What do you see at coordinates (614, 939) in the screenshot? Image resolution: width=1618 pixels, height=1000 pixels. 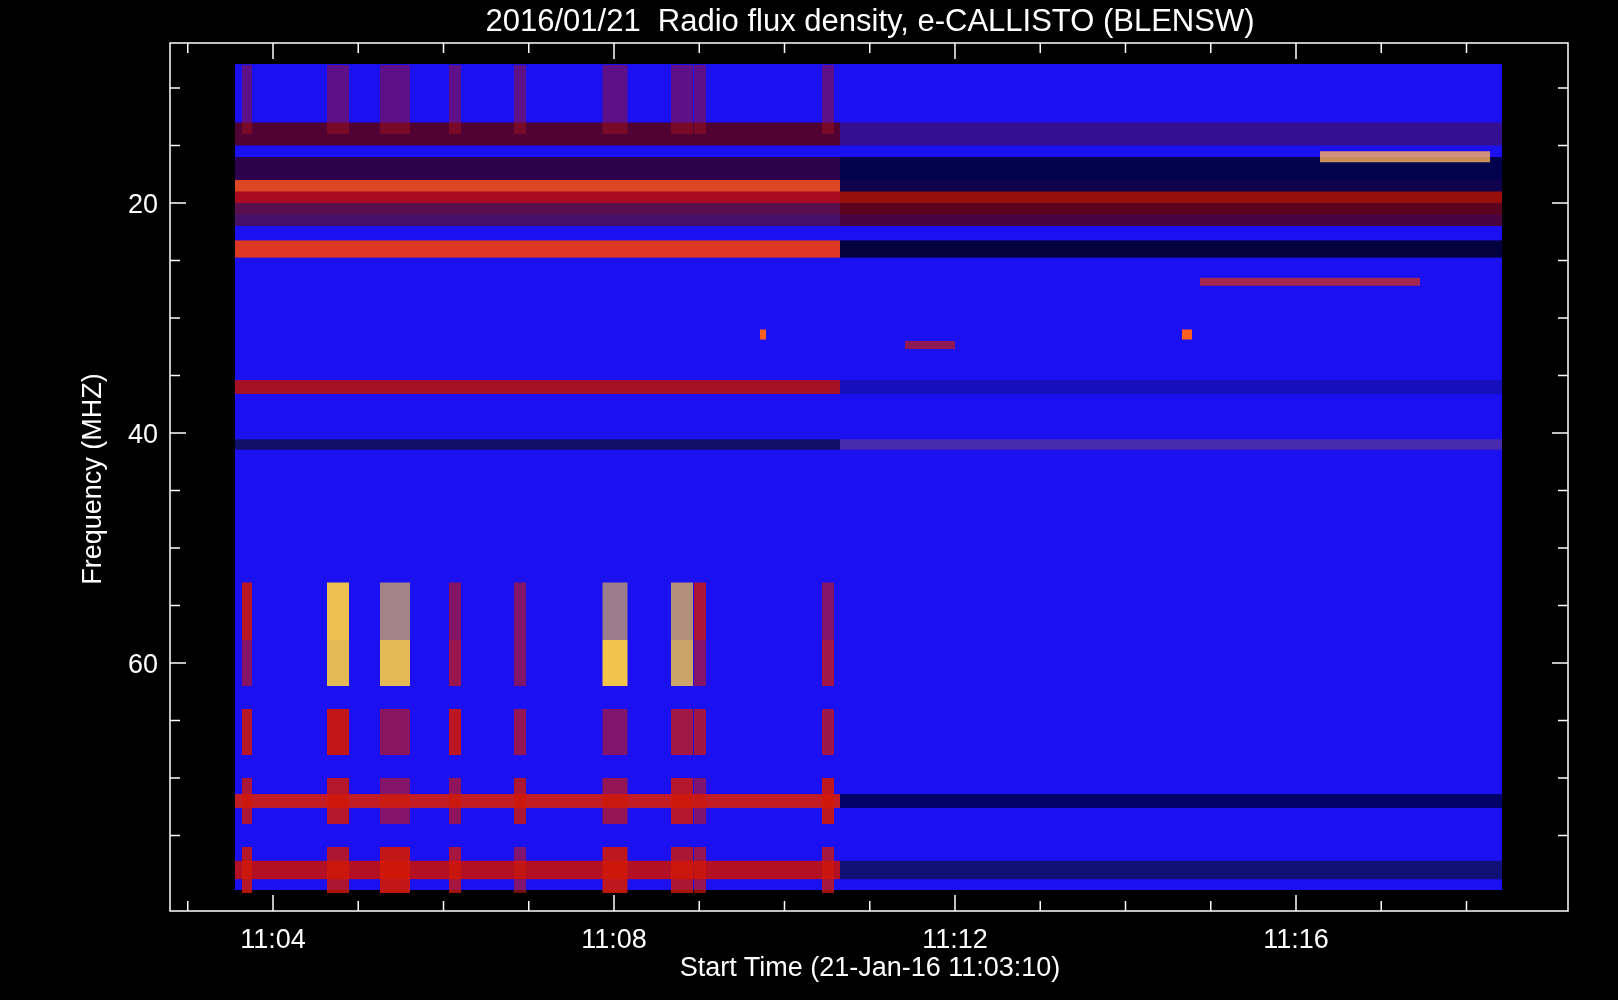 I see `axis-tick-label: 11:08` at bounding box center [614, 939].